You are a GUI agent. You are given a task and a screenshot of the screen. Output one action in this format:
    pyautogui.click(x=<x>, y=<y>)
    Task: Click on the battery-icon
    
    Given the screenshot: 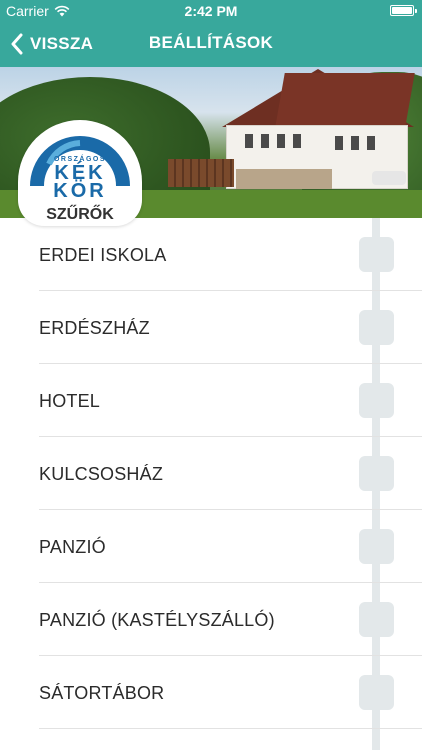 What is the action you would take?
    pyautogui.click(x=403, y=10)
    